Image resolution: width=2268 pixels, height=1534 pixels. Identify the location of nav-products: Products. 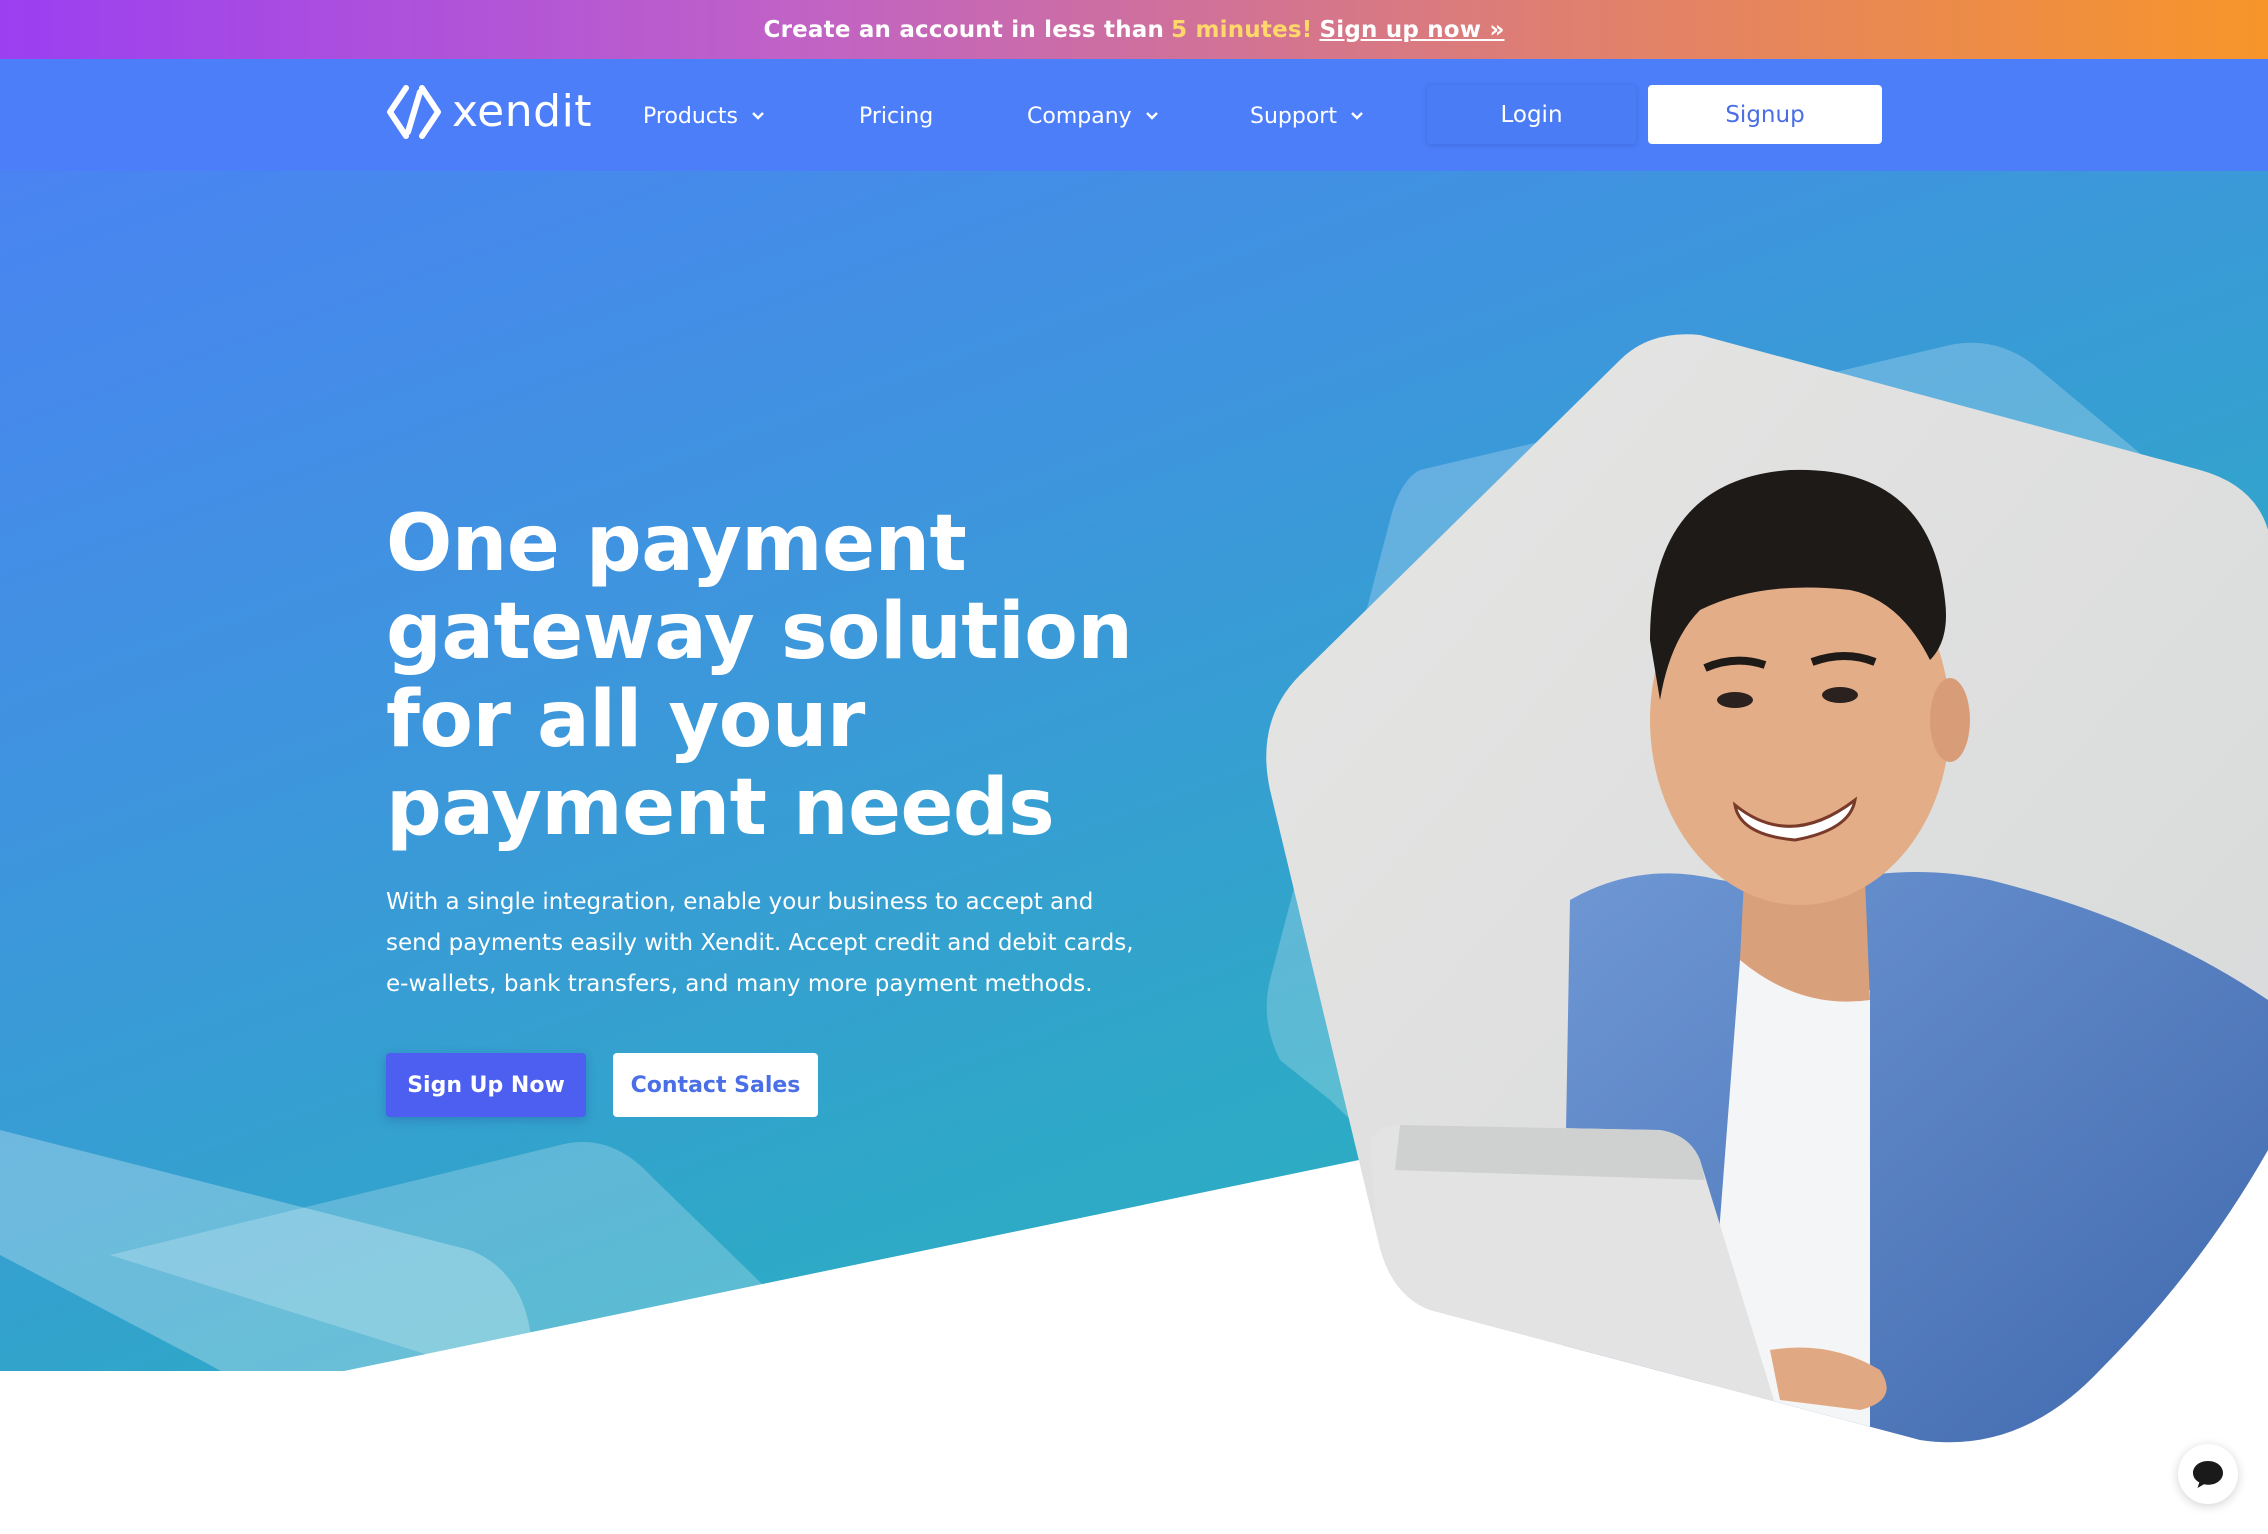
(704, 116).